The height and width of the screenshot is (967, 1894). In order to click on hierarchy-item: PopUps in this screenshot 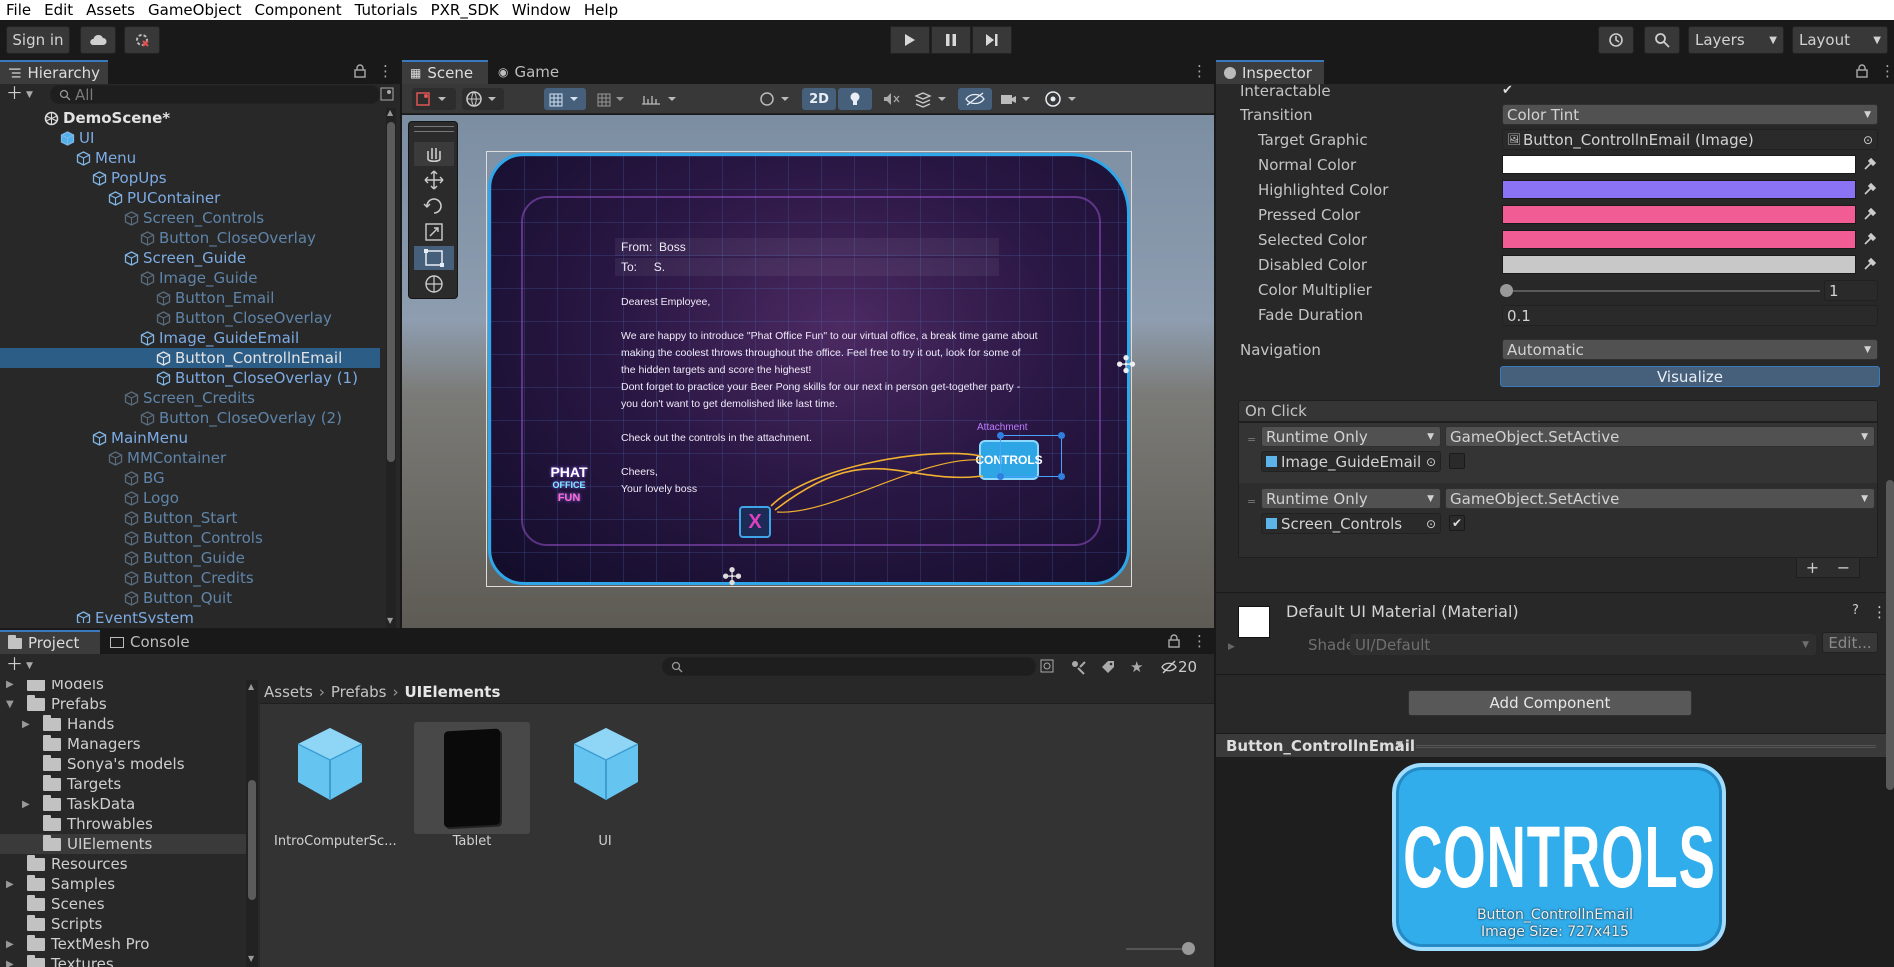, I will do `click(190, 178)`.